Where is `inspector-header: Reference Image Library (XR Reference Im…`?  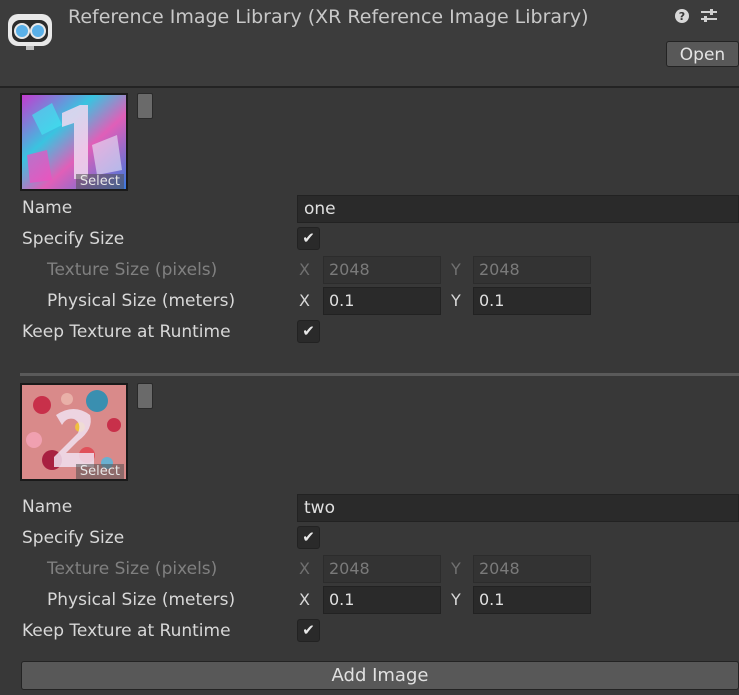
inspector-header: Reference Image Library (XR Reference Im… is located at coordinates (369, 44).